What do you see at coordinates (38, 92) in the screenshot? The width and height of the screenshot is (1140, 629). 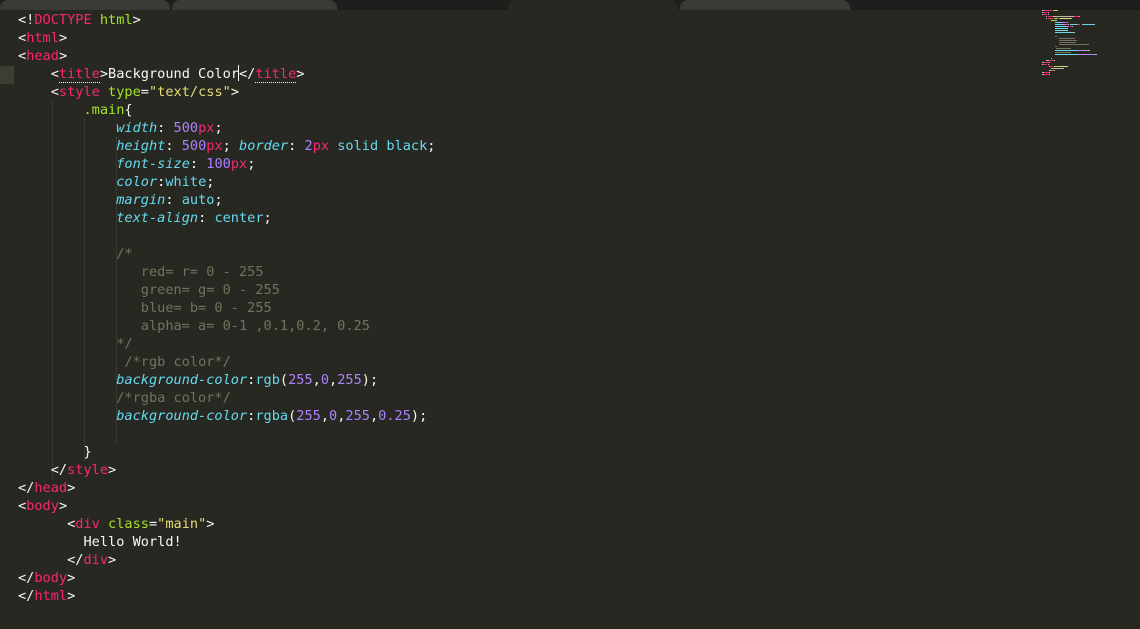 I see `code-token: <` at bounding box center [38, 92].